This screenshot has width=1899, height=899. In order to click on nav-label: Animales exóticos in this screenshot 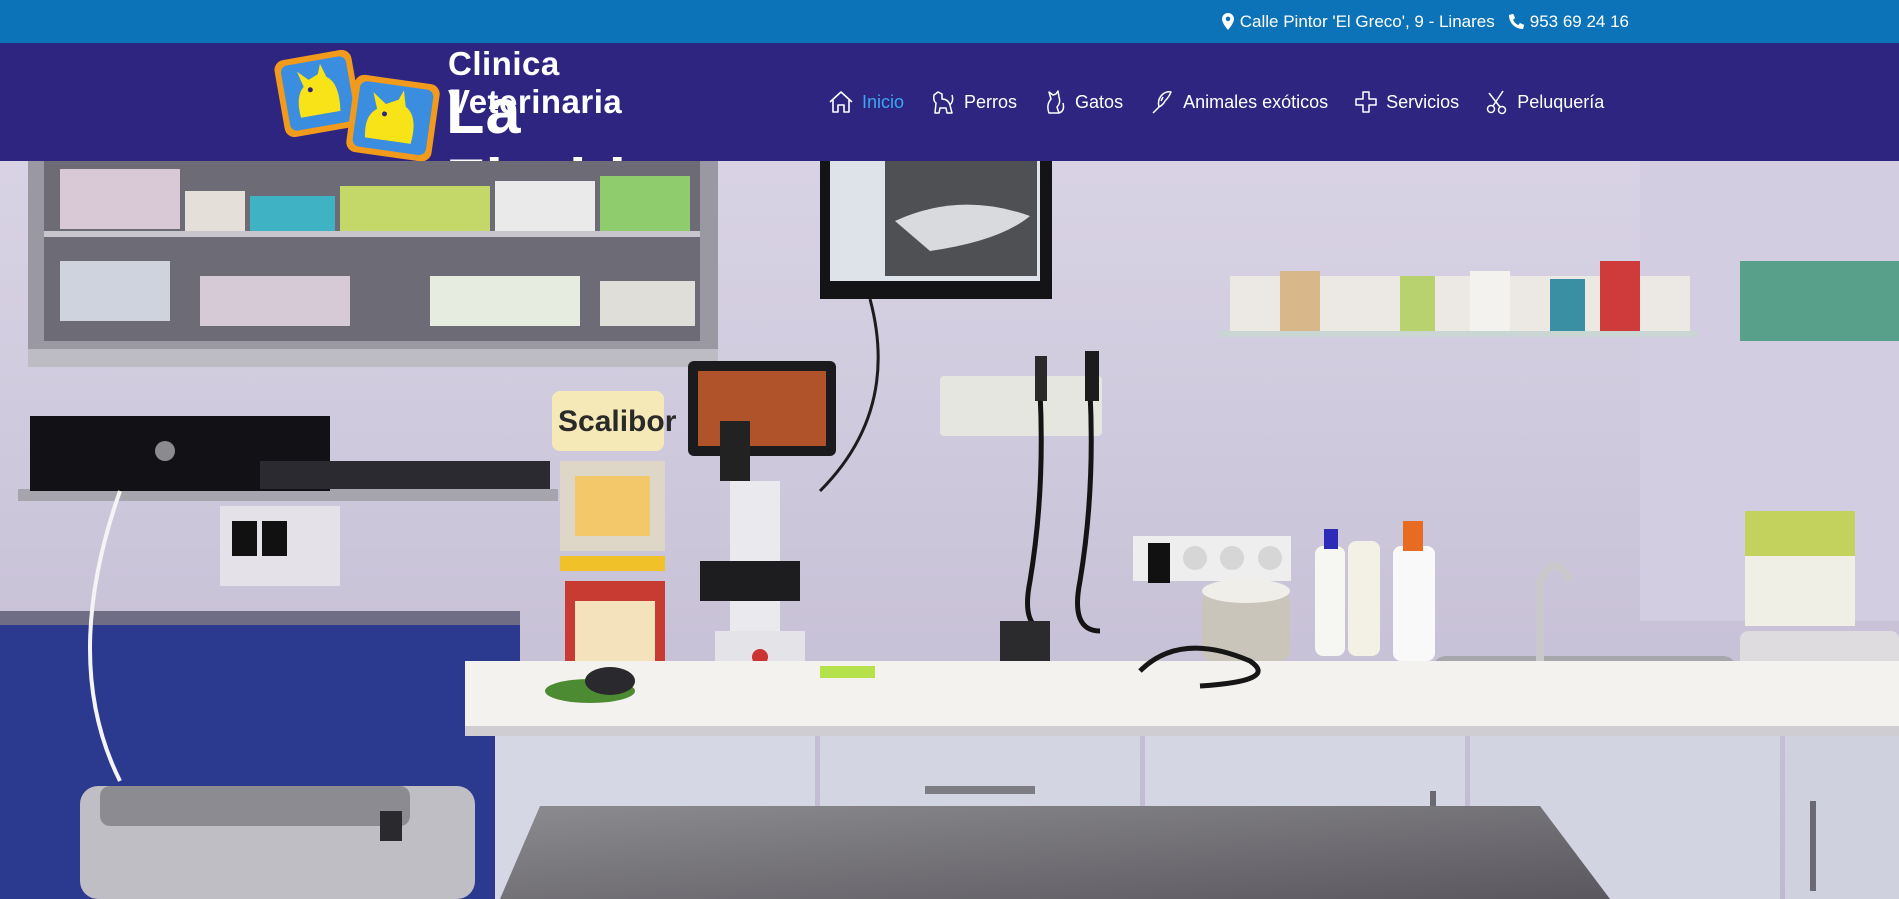, I will do `click(1256, 101)`.